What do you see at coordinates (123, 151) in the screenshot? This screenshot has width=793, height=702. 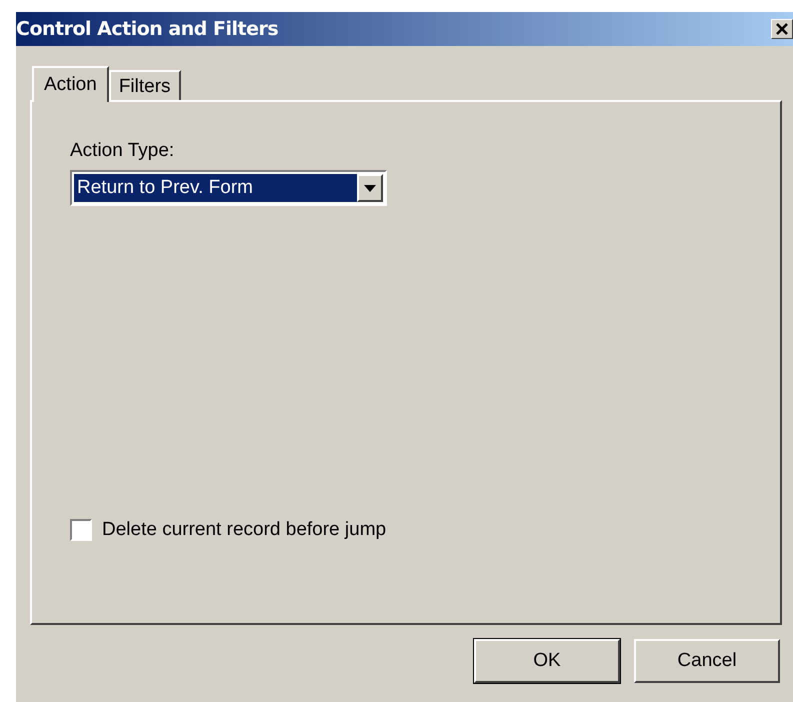 I see `action-type-label: Action Type:` at bounding box center [123, 151].